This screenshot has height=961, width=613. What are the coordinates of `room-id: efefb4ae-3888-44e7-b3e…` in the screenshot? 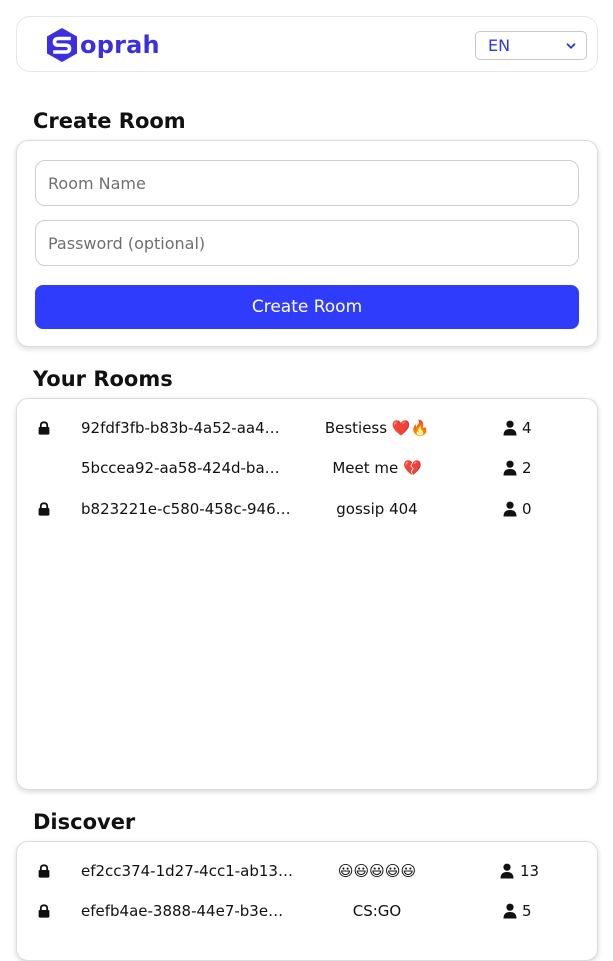 It's located at (182, 911).